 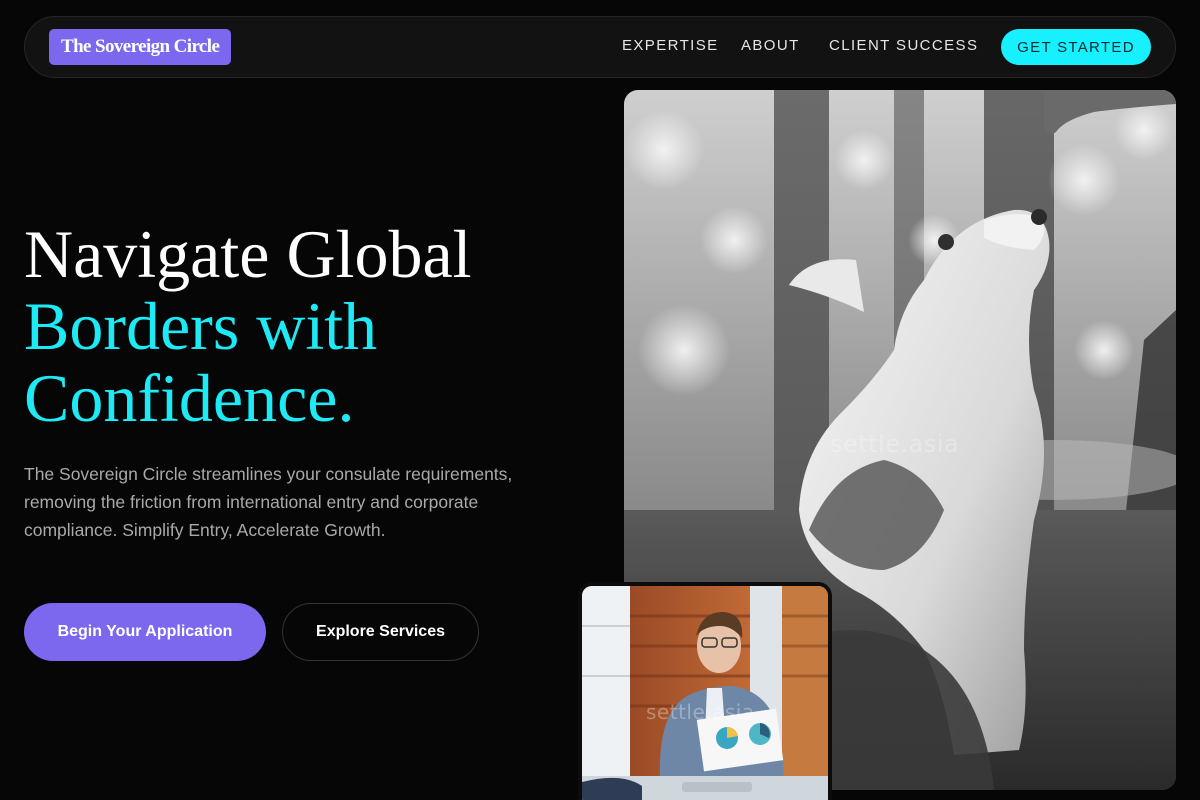 I want to click on consultant-illustration, so click(x=705, y=693).